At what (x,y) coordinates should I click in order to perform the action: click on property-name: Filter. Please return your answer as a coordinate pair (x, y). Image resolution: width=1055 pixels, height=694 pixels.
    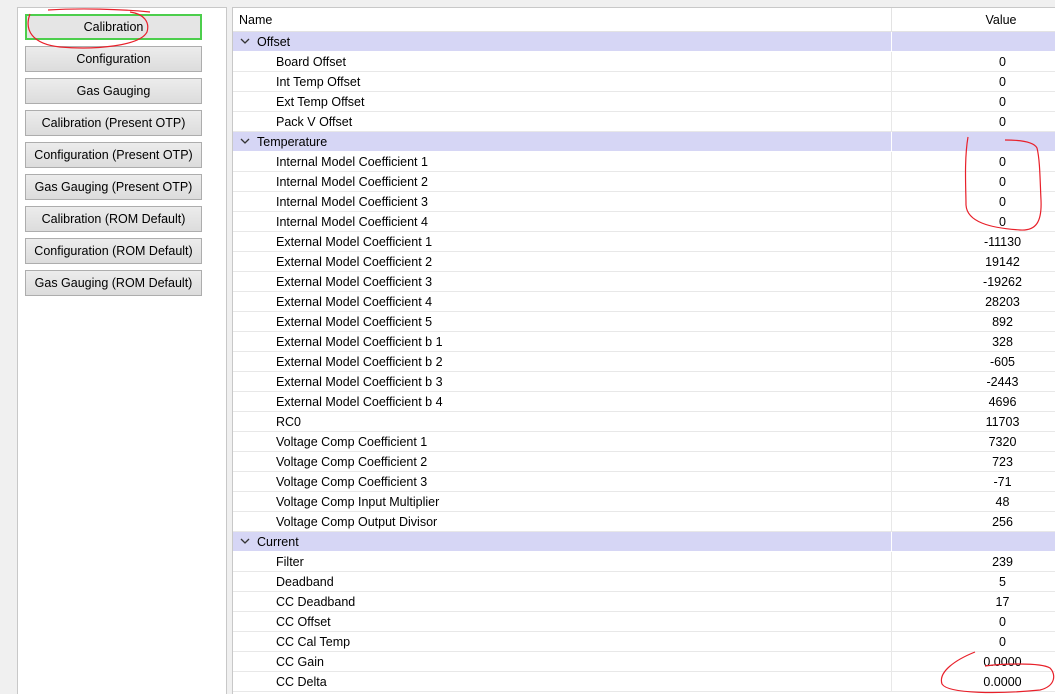
    Looking at the image, I should click on (290, 562).